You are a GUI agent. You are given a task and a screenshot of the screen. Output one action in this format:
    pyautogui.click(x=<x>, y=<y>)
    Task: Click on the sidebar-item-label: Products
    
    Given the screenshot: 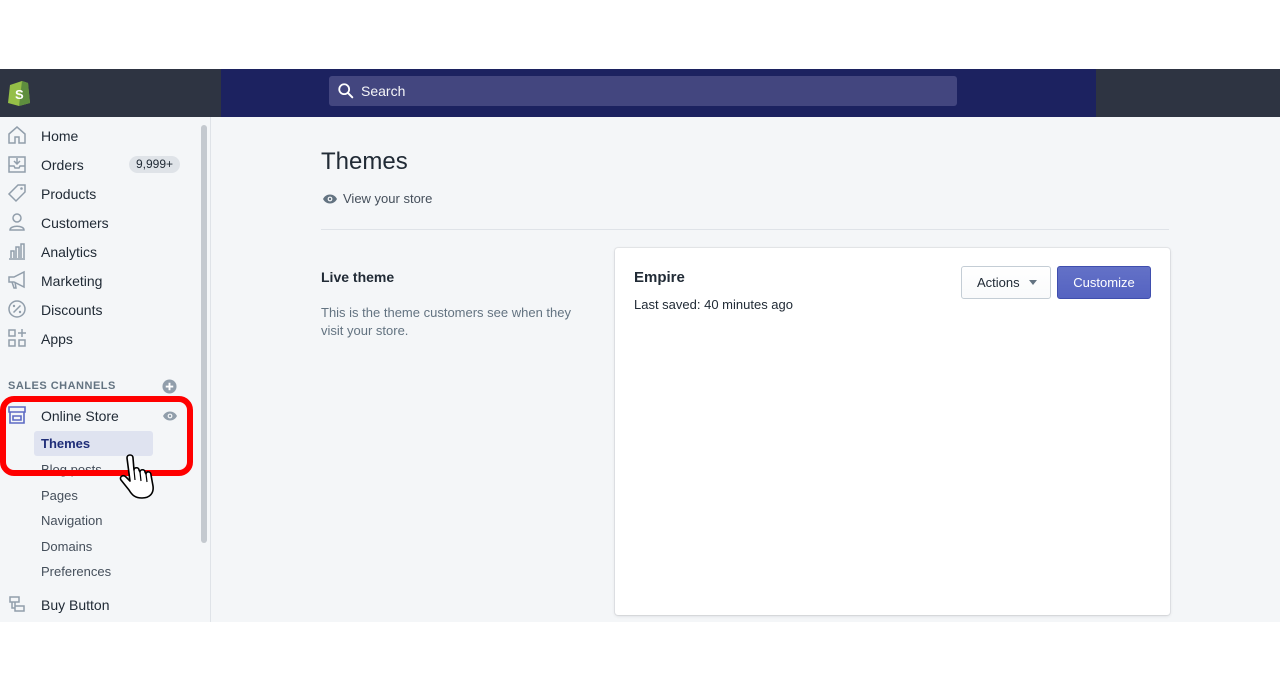 What is the action you would take?
    pyautogui.click(x=69, y=193)
    